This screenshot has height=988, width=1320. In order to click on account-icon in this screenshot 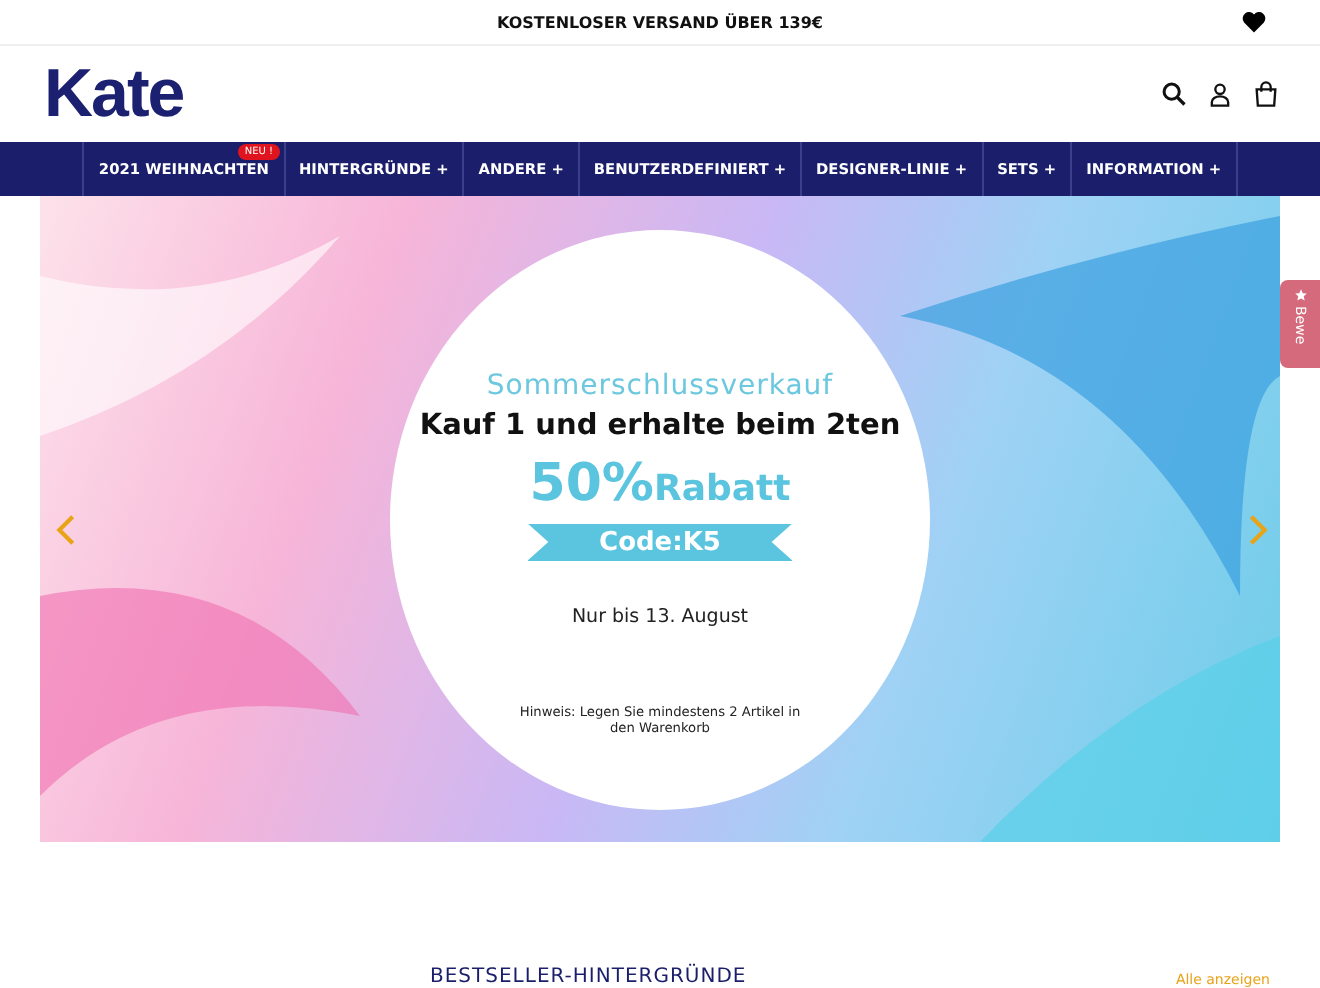, I will do `click(1220, 94)`.